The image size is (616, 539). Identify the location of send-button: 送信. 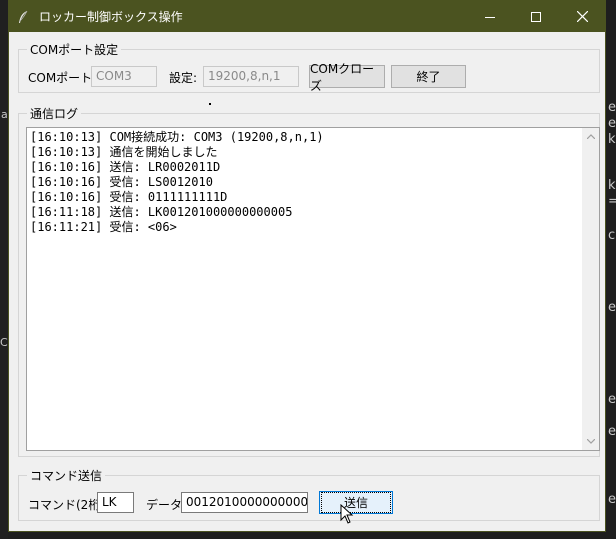
(356, 502).